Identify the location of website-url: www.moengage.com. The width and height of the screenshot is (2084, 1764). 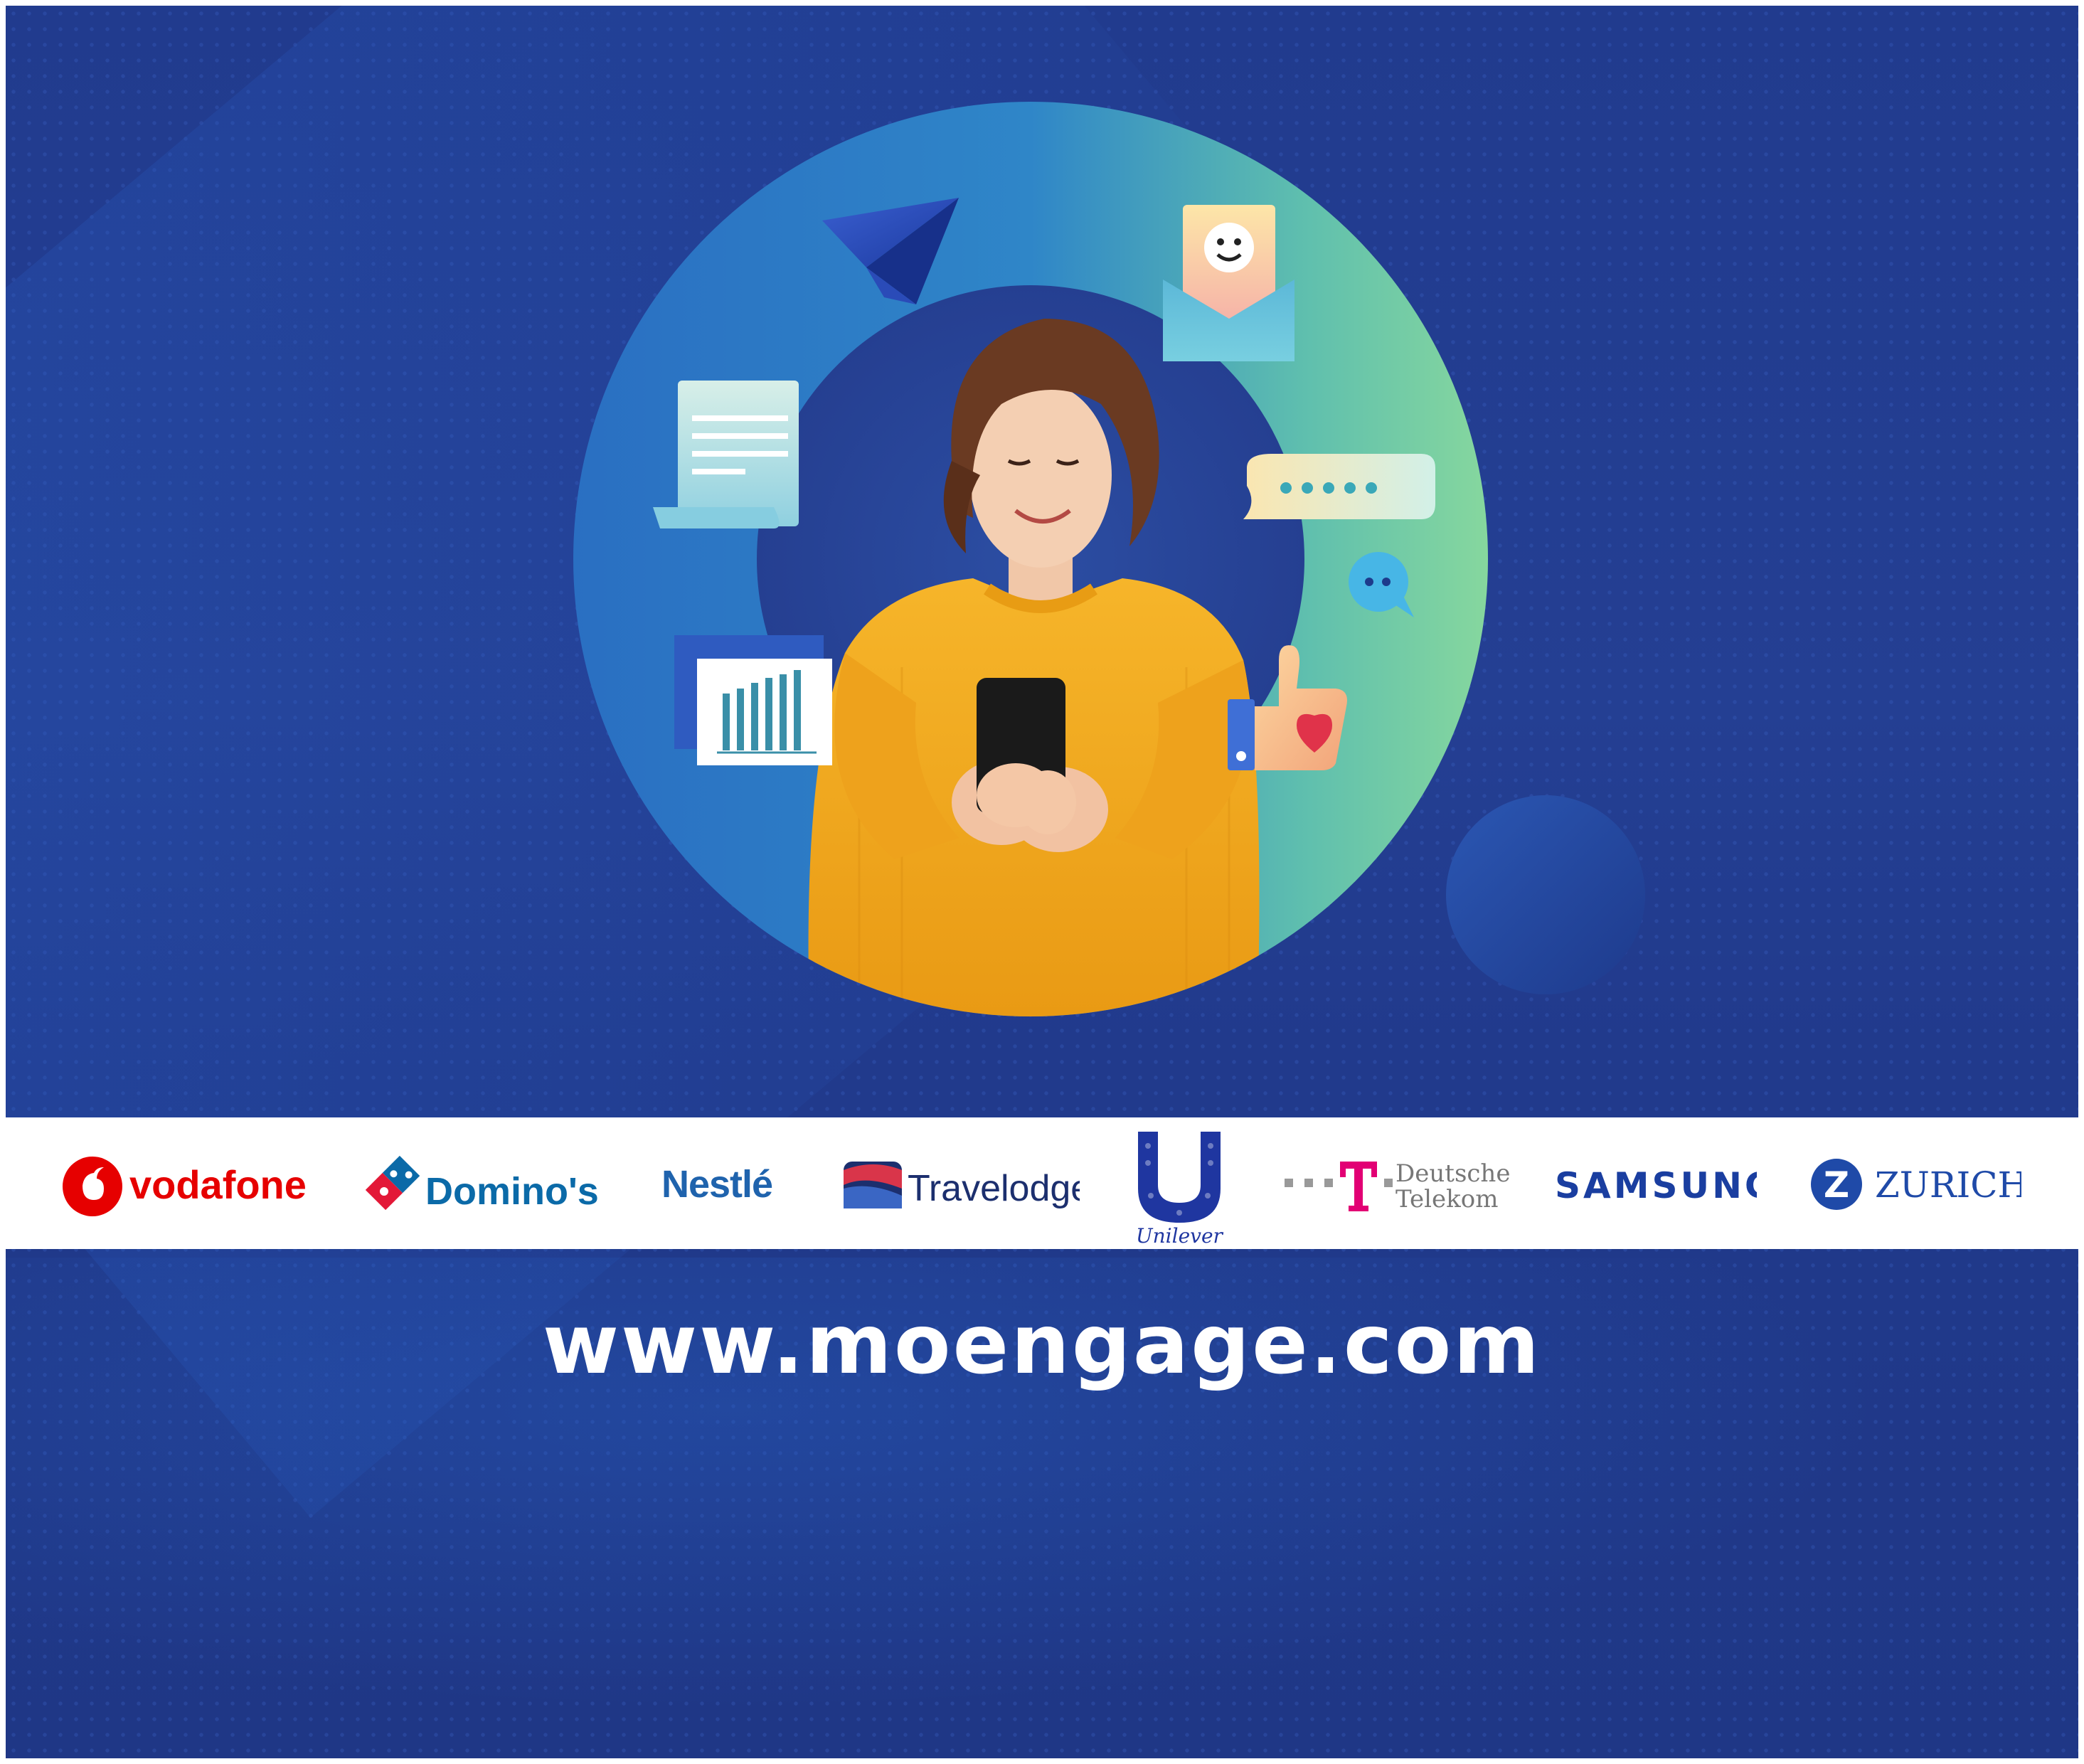
(1042, 1345).